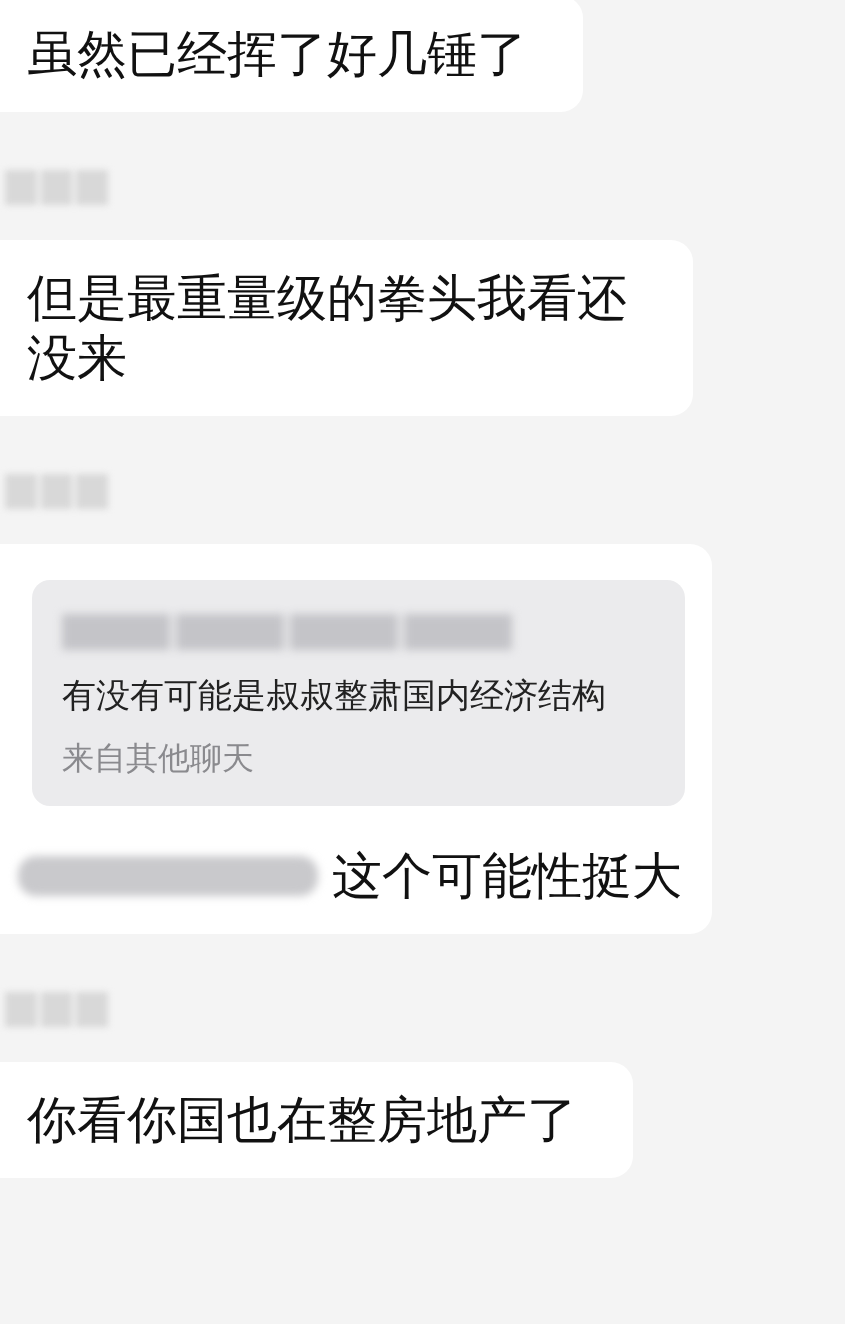  Describe the element at coordinates (158, 758) in the screenshot. I see `quote-source: 来自其他聊天` at that location.